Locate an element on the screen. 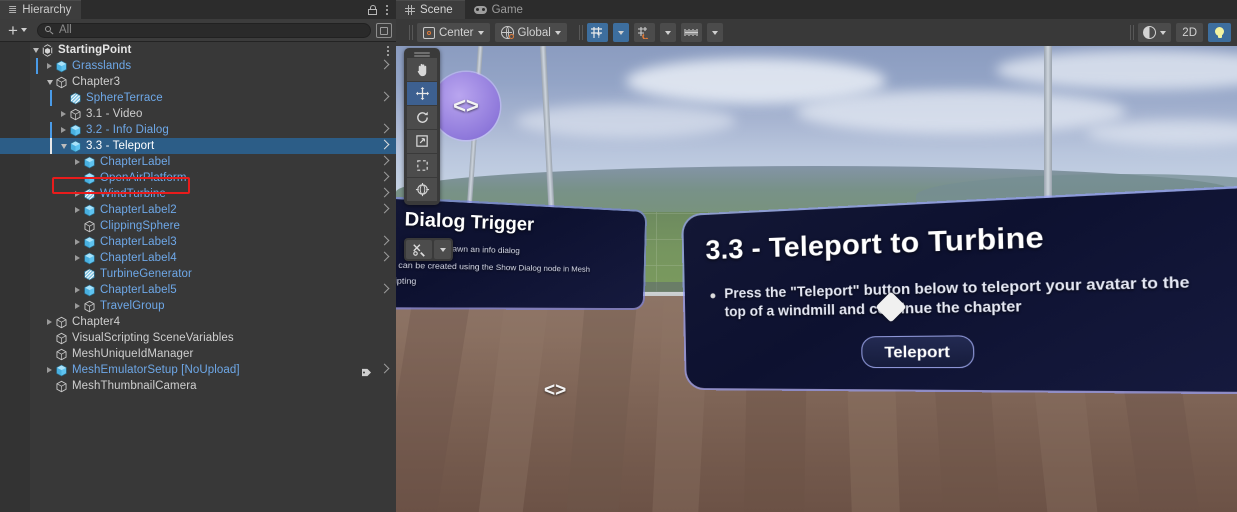 The width and height of the screenshot is (1237, 512). plus-icon: + is located at coordinates (13, 30).